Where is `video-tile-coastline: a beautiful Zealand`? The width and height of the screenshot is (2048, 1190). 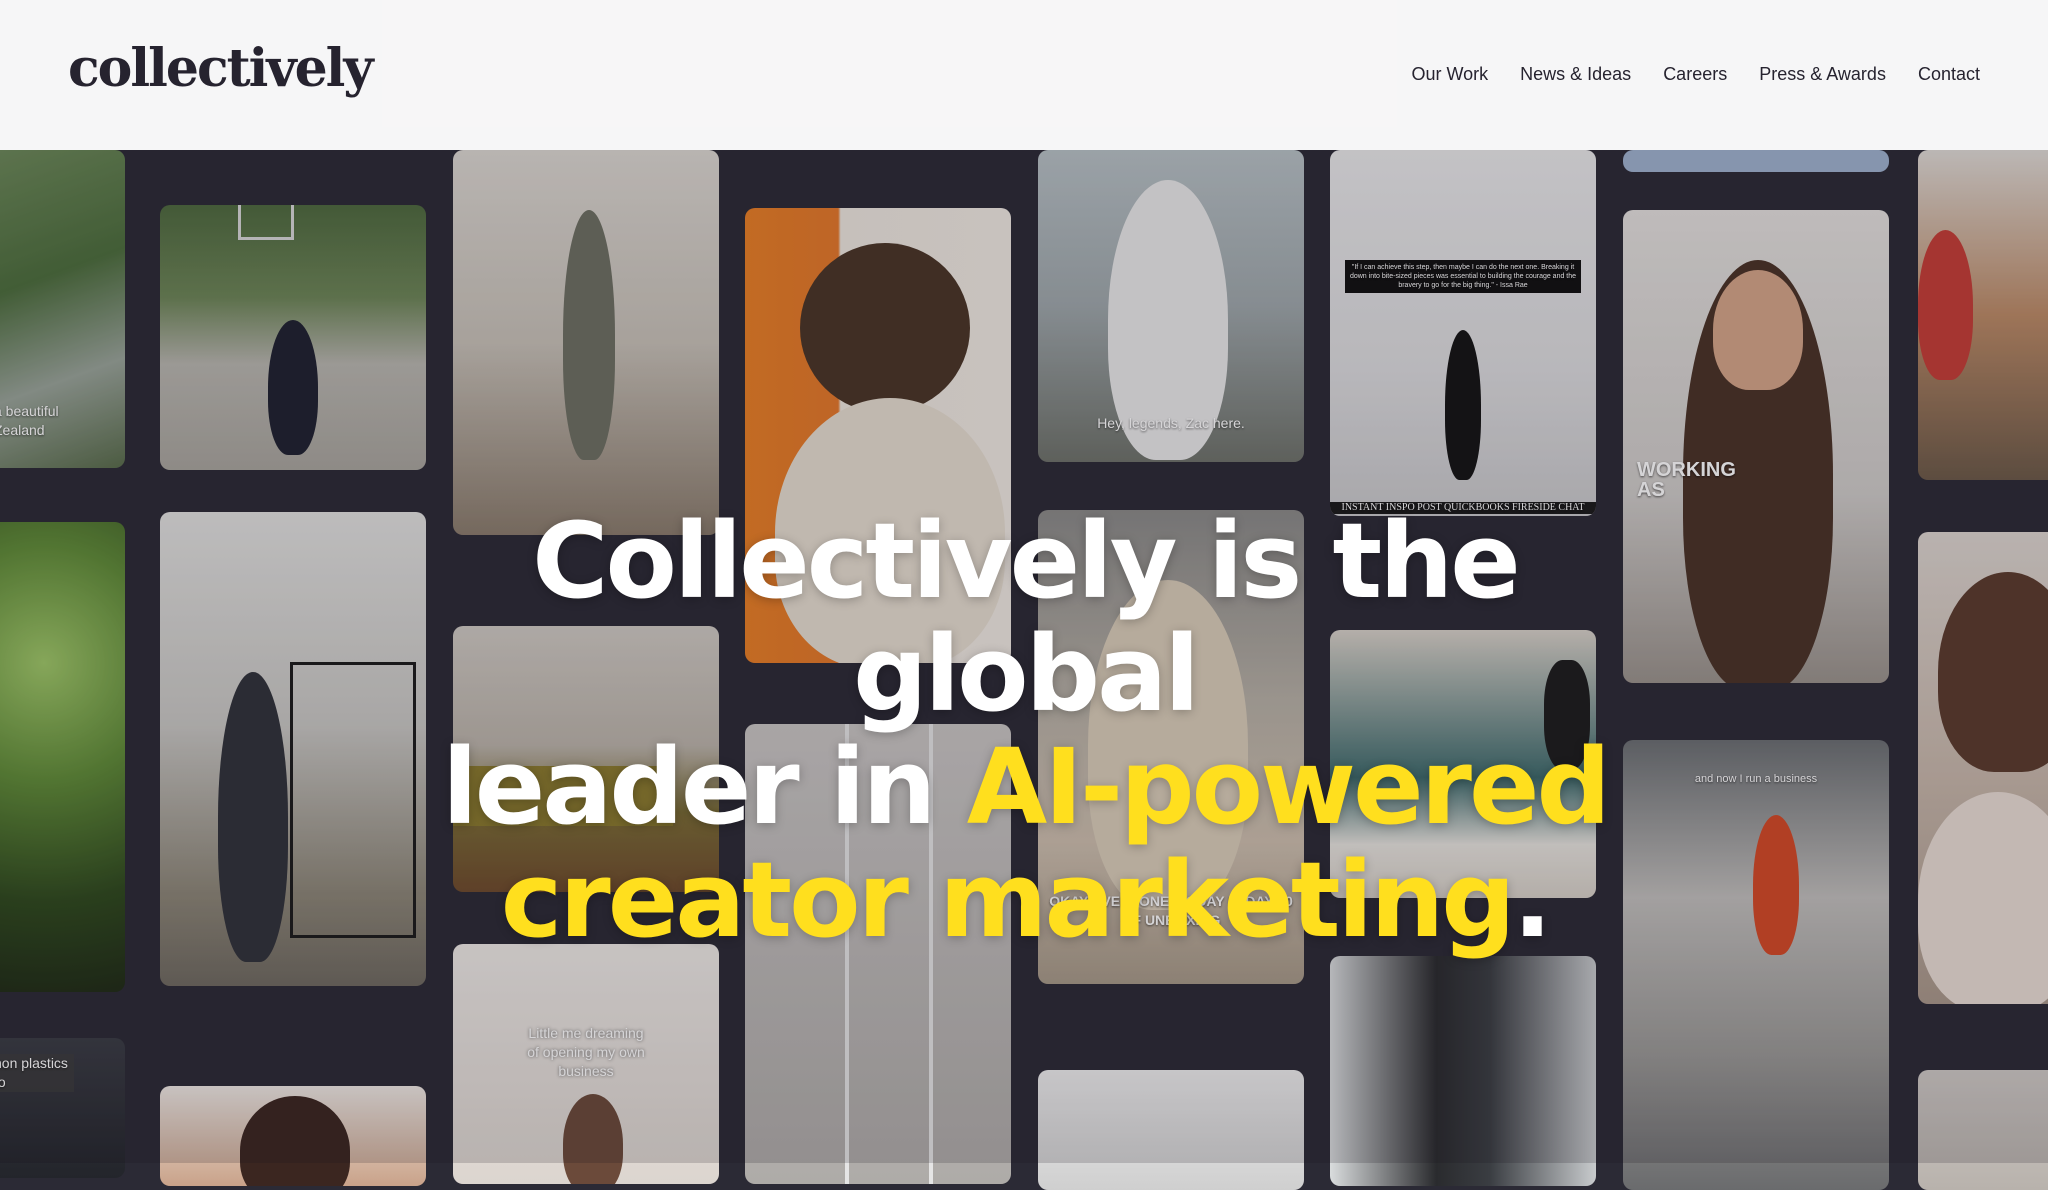 video-tile-coastline: a beautiful Zealand is located at coordinates (62, 309).